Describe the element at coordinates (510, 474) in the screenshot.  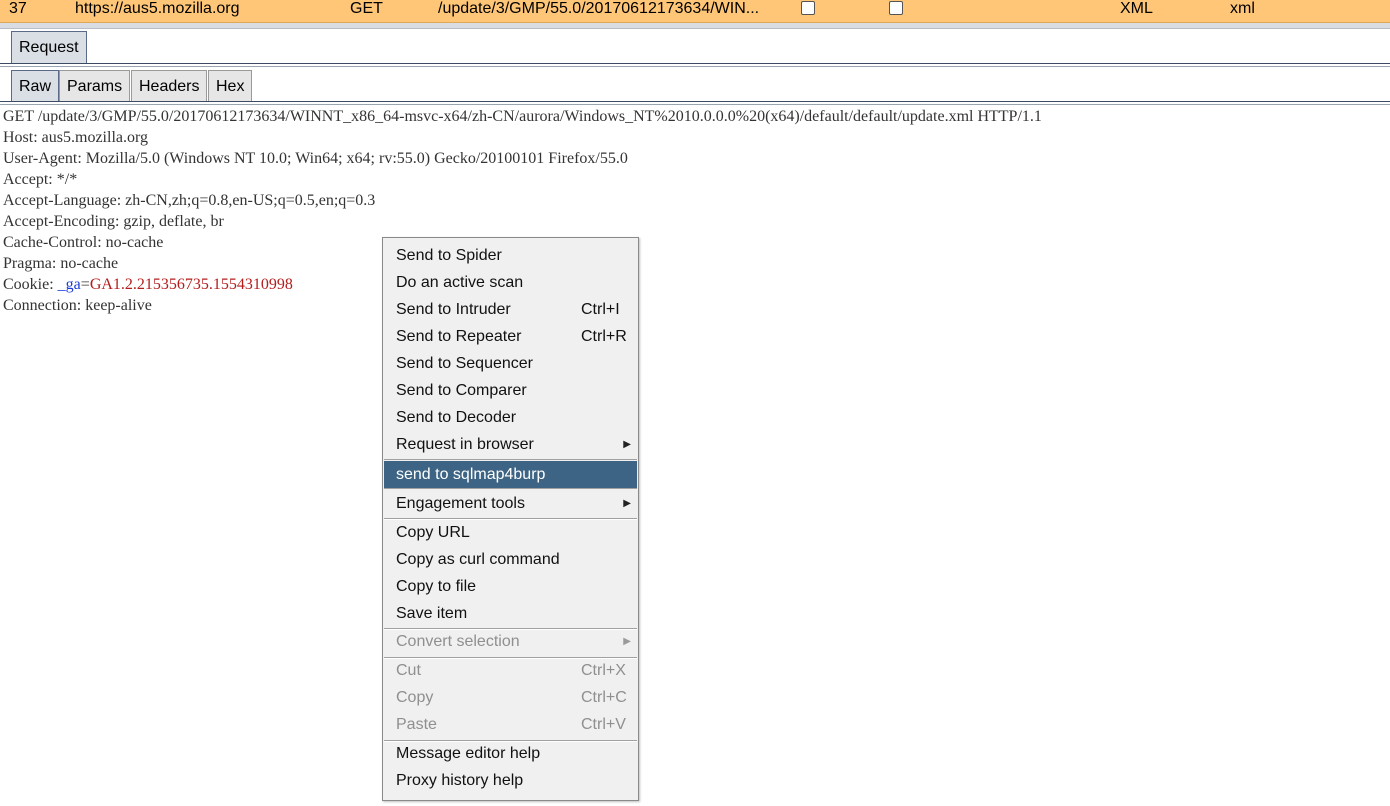
I see `menu-item-send-to-sqlmap4burp: send to sqlmap4burp` at that location.